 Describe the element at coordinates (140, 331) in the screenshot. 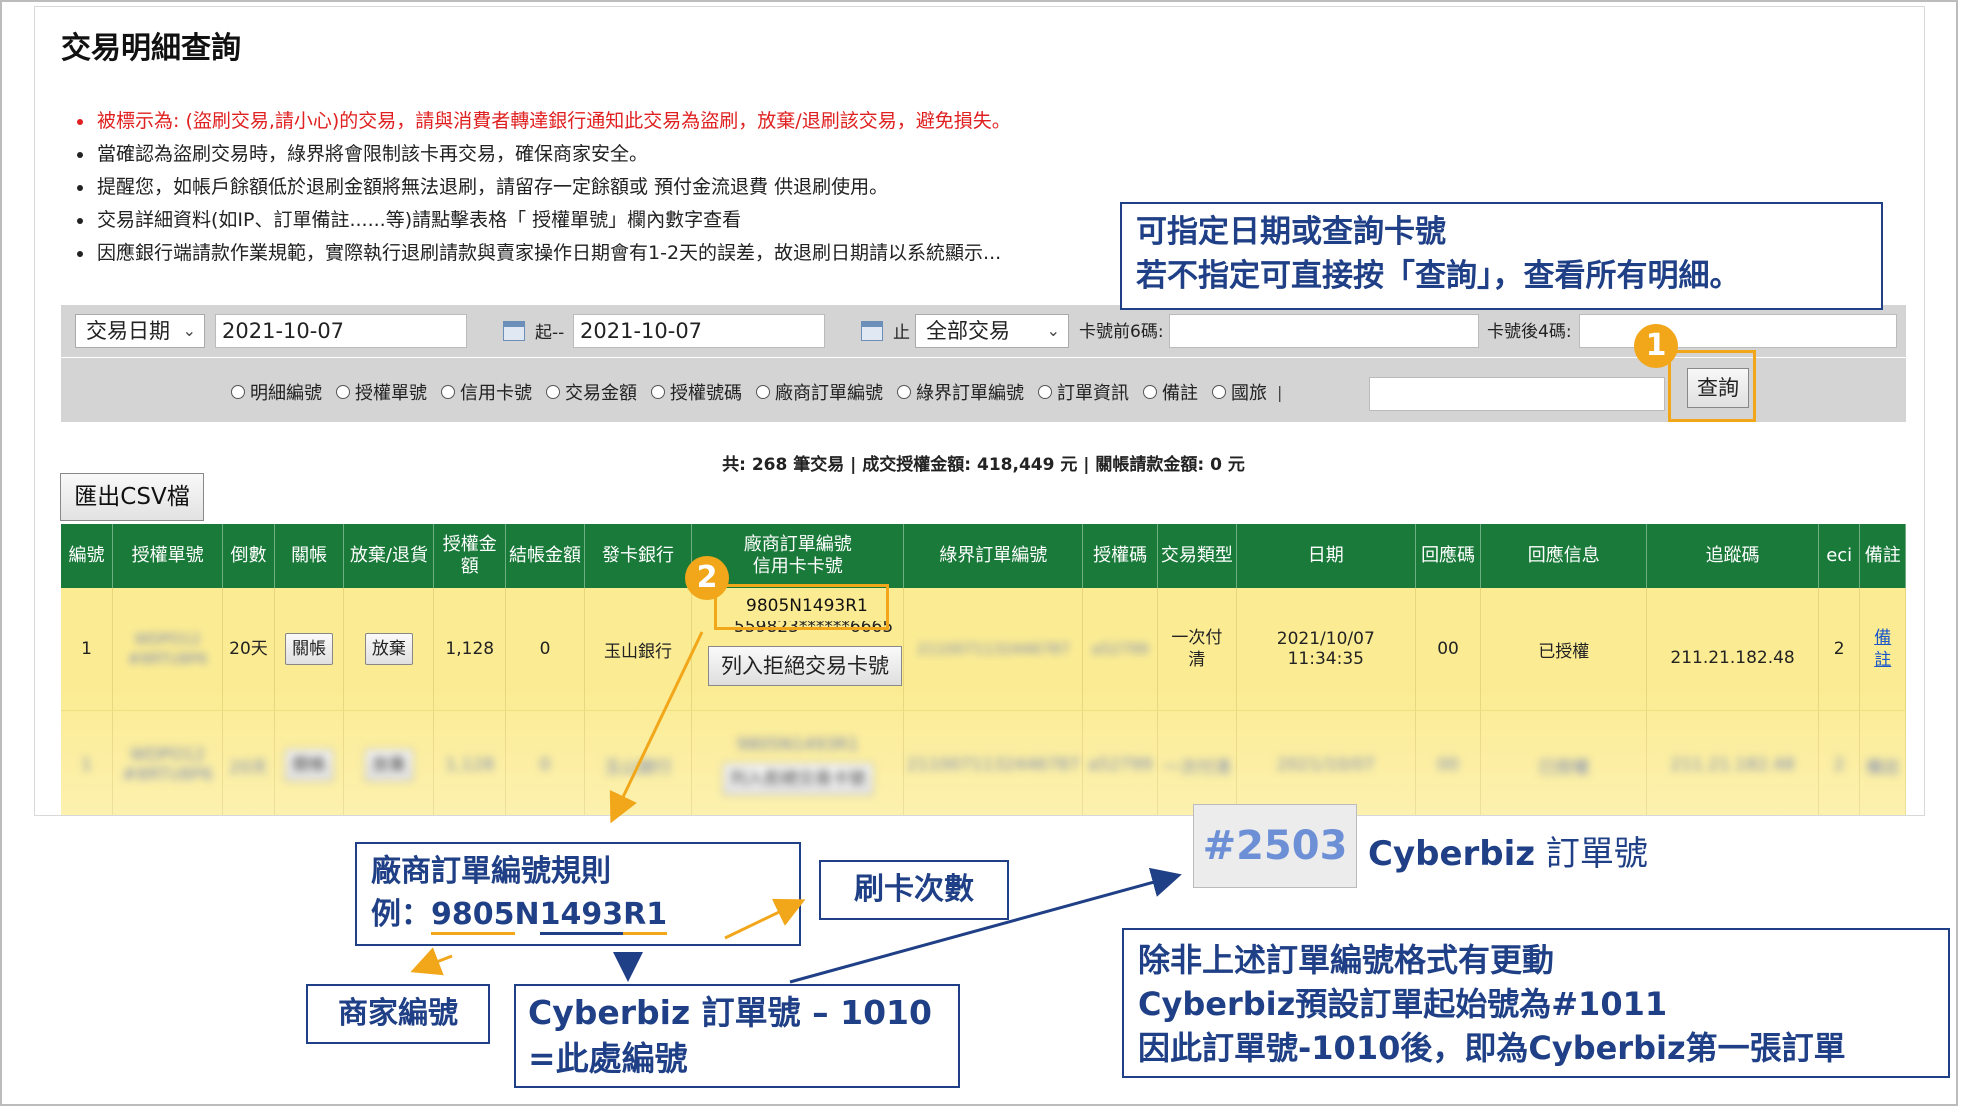

I see `date-type-select: 交易日期 ⌄` at that location.